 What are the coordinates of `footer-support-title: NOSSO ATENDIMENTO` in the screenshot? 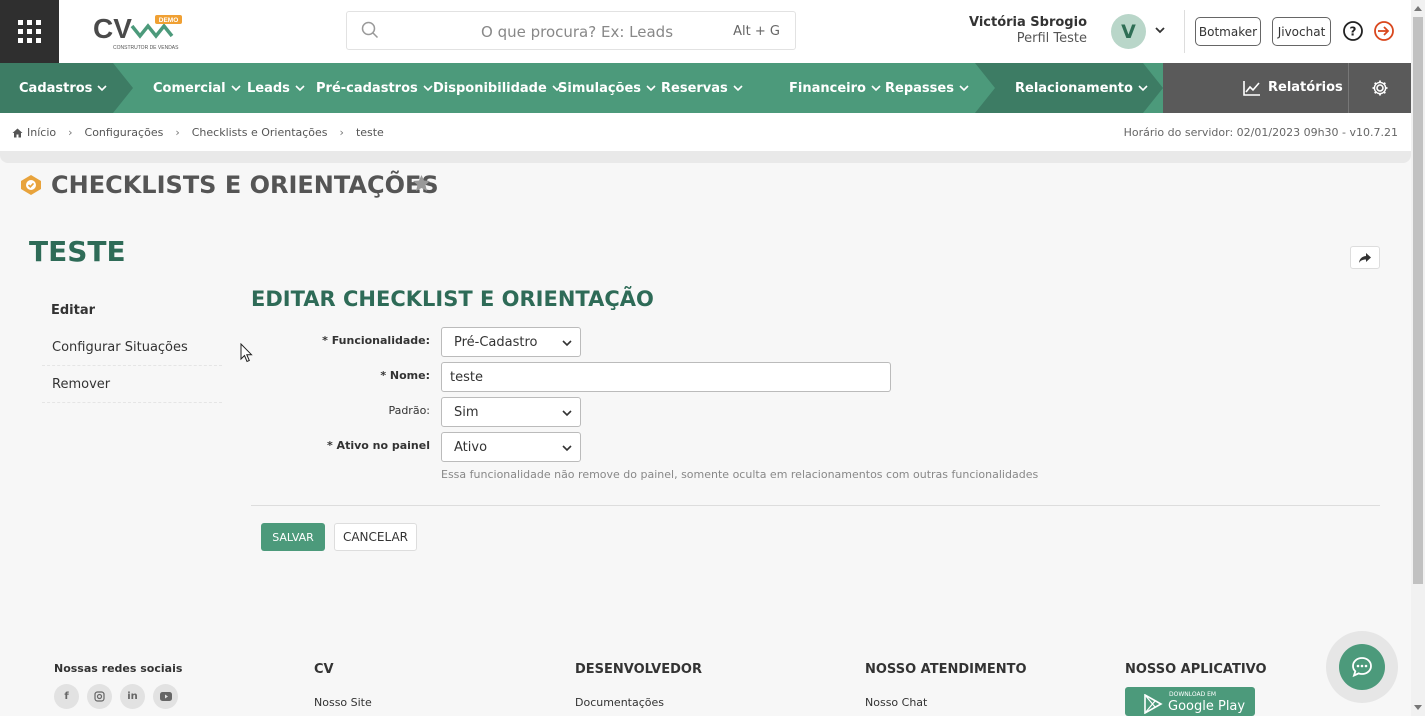 It's located at (946, 669).